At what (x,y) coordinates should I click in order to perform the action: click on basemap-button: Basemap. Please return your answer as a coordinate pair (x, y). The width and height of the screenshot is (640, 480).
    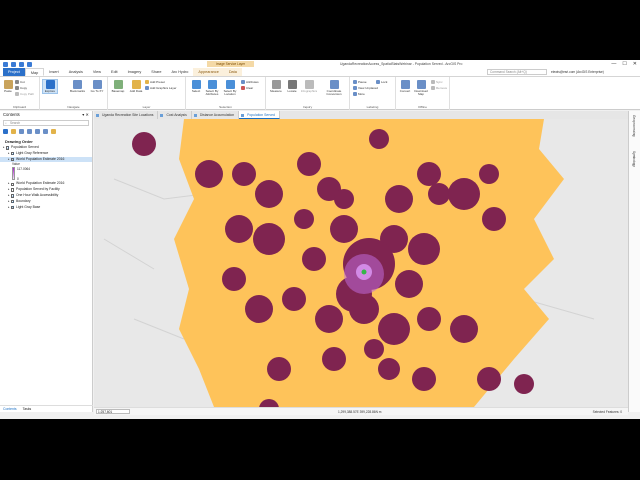
    Looking at the image, I should click on (118, 86).